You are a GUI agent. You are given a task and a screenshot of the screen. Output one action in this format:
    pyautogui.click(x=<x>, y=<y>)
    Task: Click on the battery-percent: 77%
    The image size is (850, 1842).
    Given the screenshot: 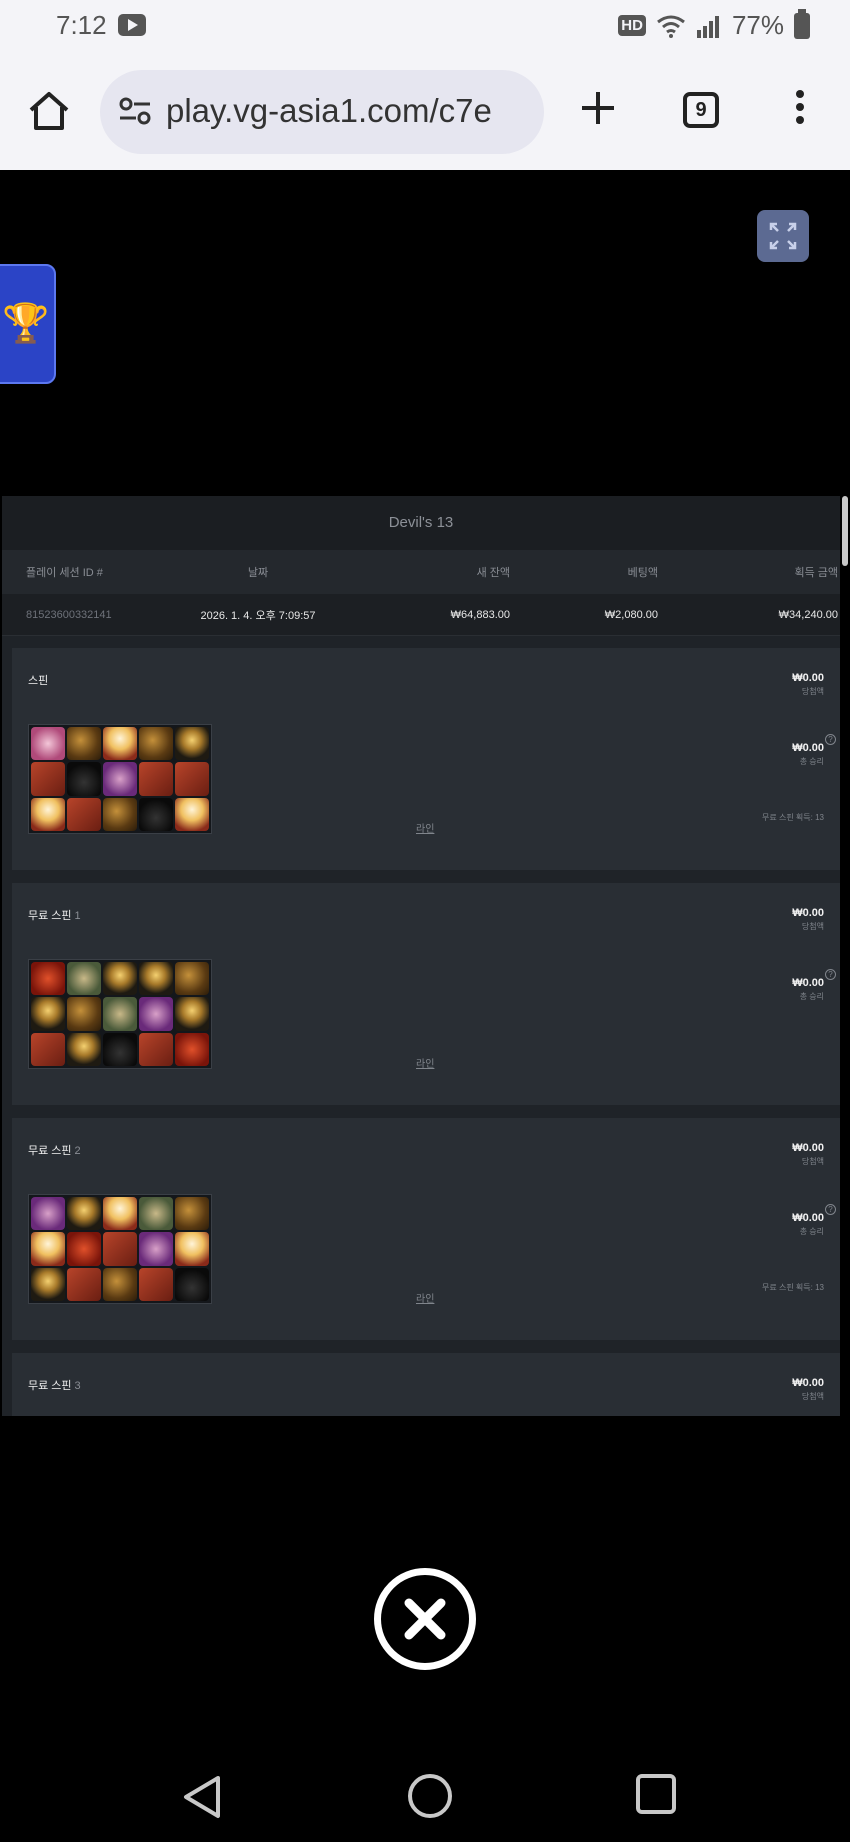 What is the action you would take?
    pyautogui.click(x=757, y=25)
    